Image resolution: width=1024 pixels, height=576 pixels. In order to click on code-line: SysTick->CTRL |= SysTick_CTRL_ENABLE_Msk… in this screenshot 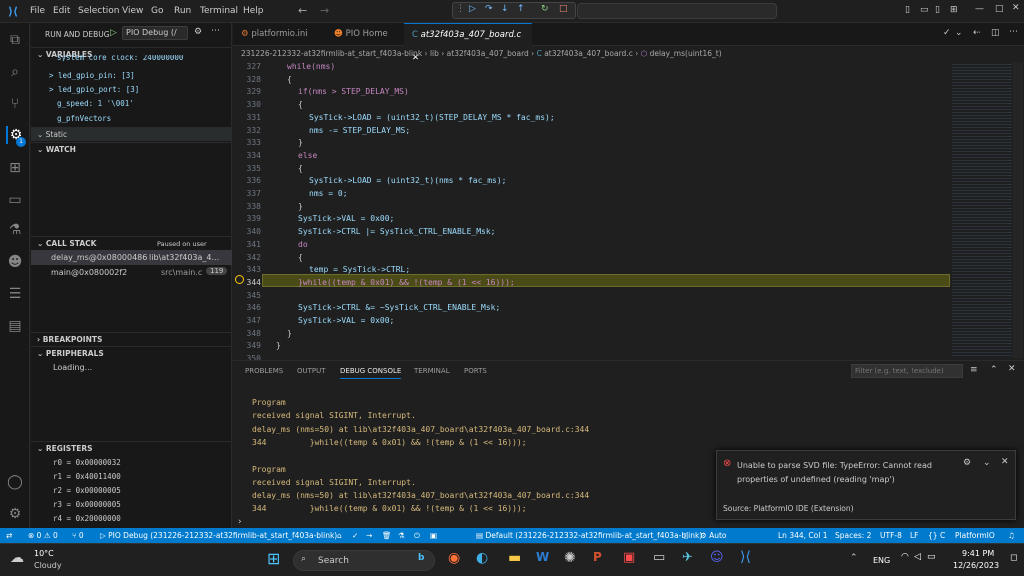, I will do `click(396, 231)`.